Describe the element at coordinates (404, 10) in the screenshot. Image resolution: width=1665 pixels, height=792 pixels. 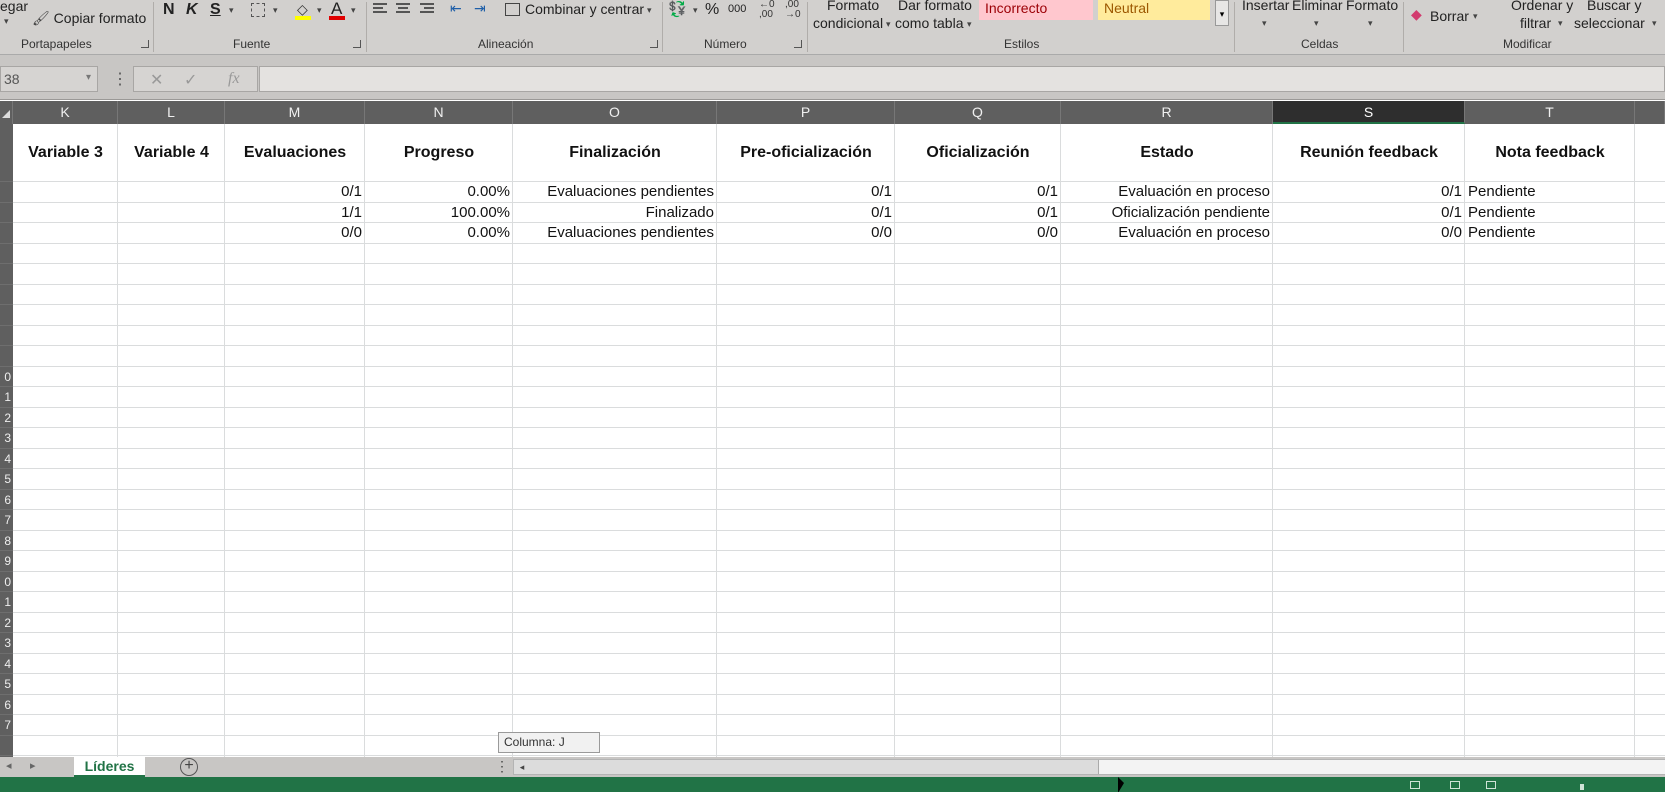
I see `align-center-icon` at that location.